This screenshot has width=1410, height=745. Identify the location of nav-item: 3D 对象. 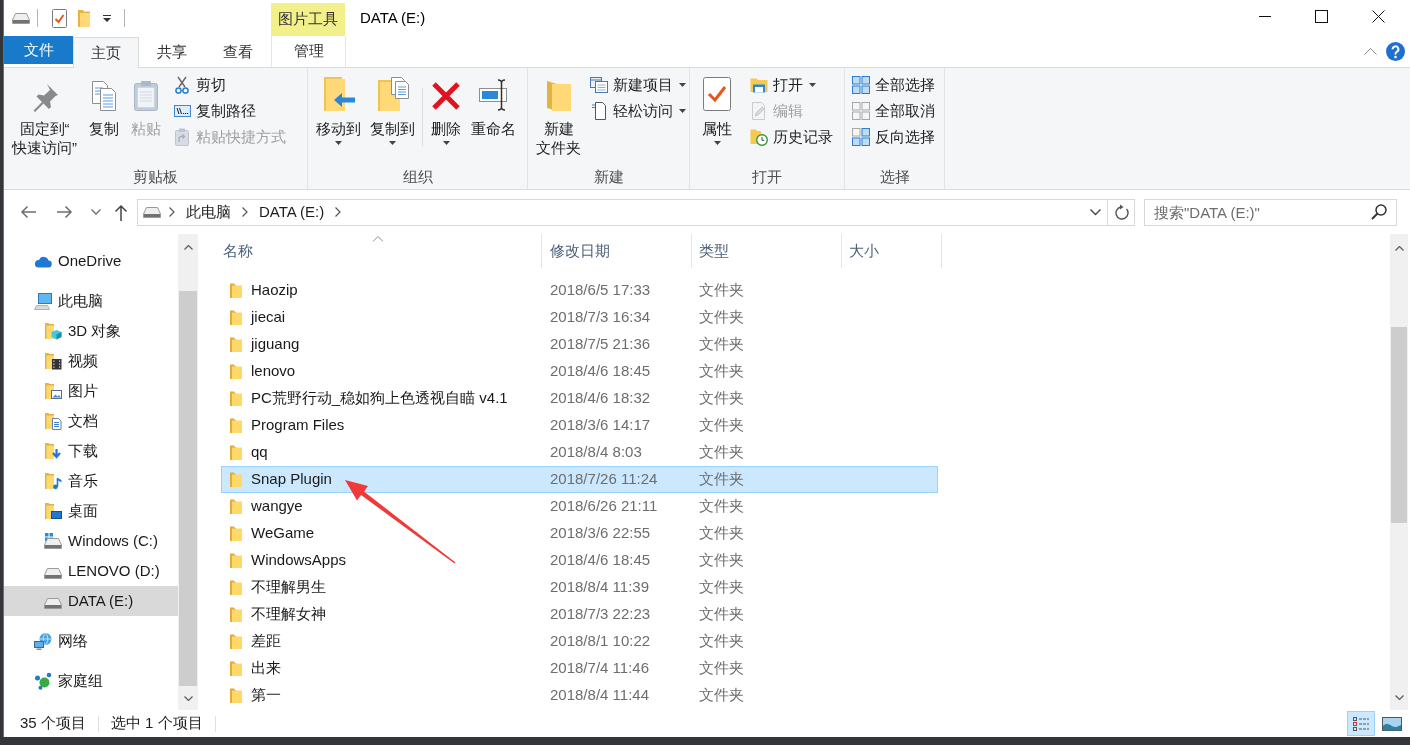
(91, 331).